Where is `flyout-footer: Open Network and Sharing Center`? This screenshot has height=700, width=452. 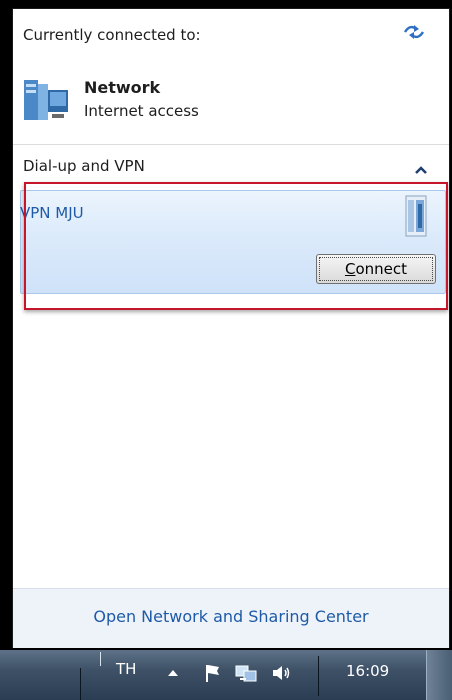
flyout-footer: Open Network and Sharing Center is located at coordinates (231, 618).